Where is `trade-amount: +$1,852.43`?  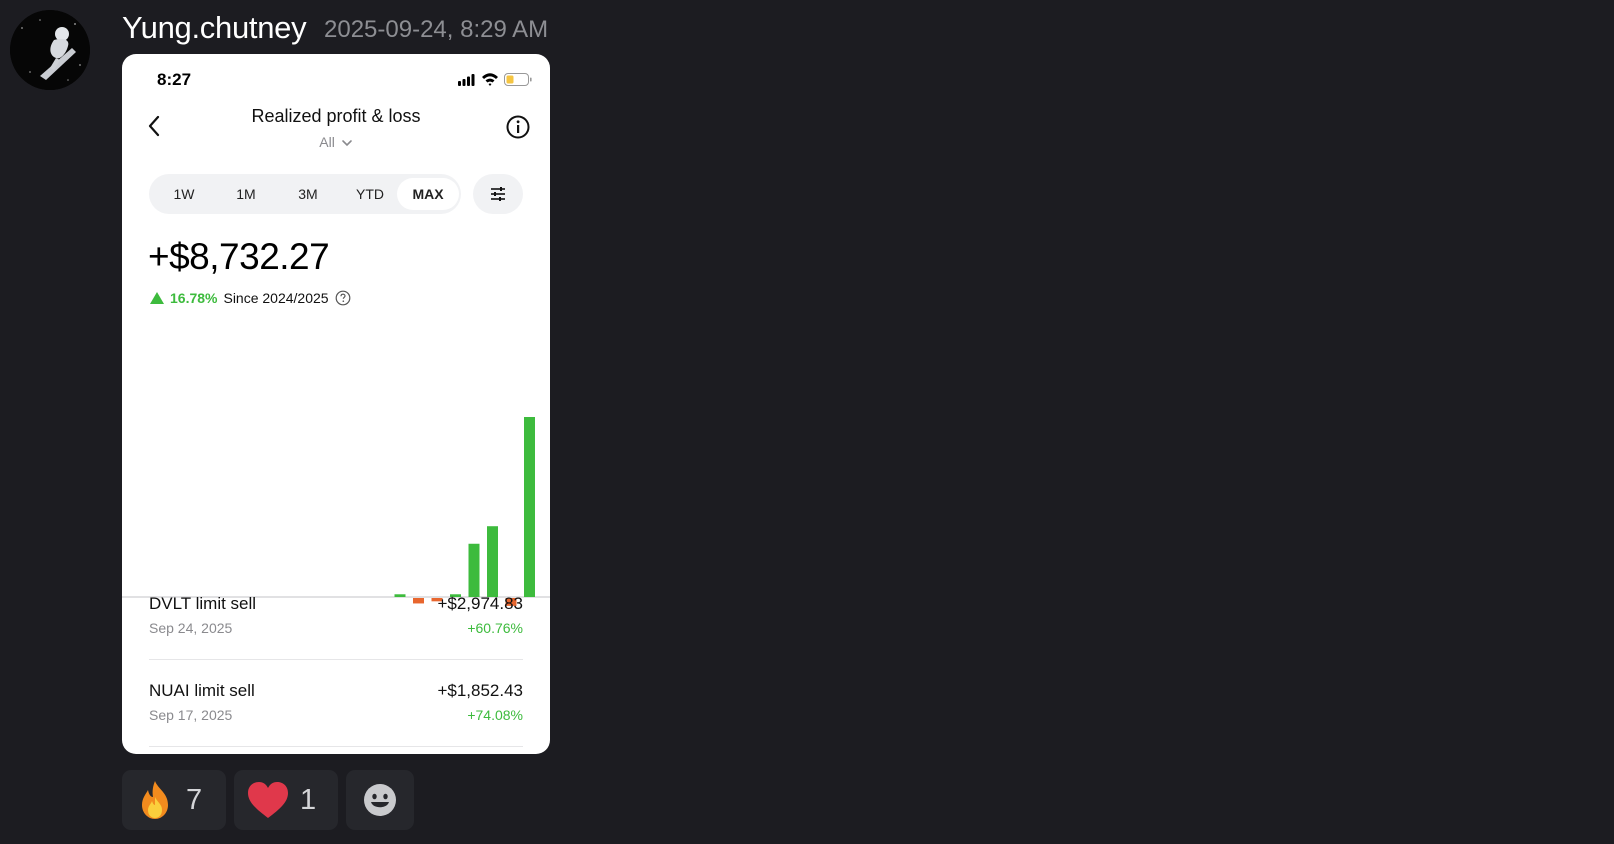
trade-amount: +$1,852.43 is located at coordinates (480, 690).